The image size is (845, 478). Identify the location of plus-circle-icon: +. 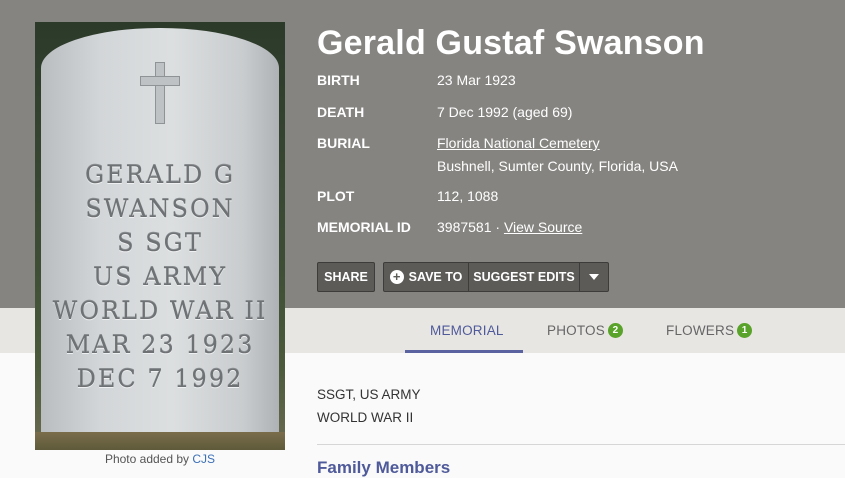
(396, 277).